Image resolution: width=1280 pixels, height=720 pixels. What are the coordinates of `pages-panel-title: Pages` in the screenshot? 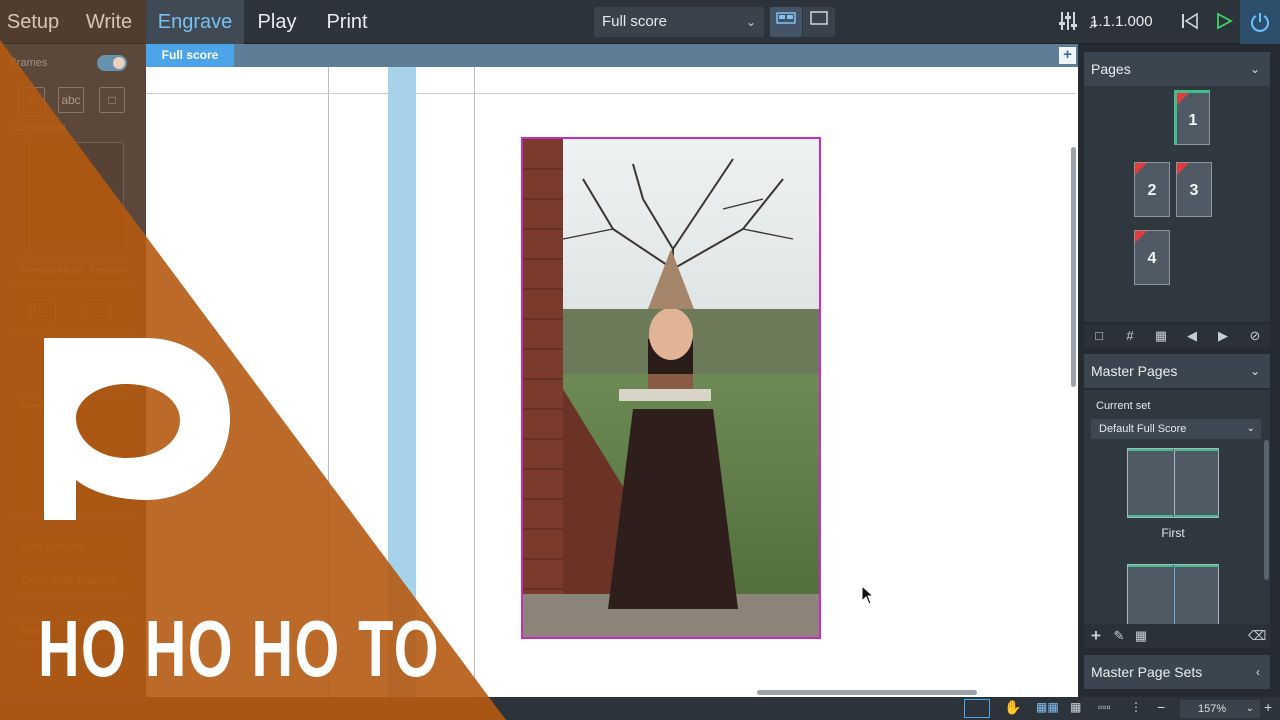 It's located at (1111, 69).